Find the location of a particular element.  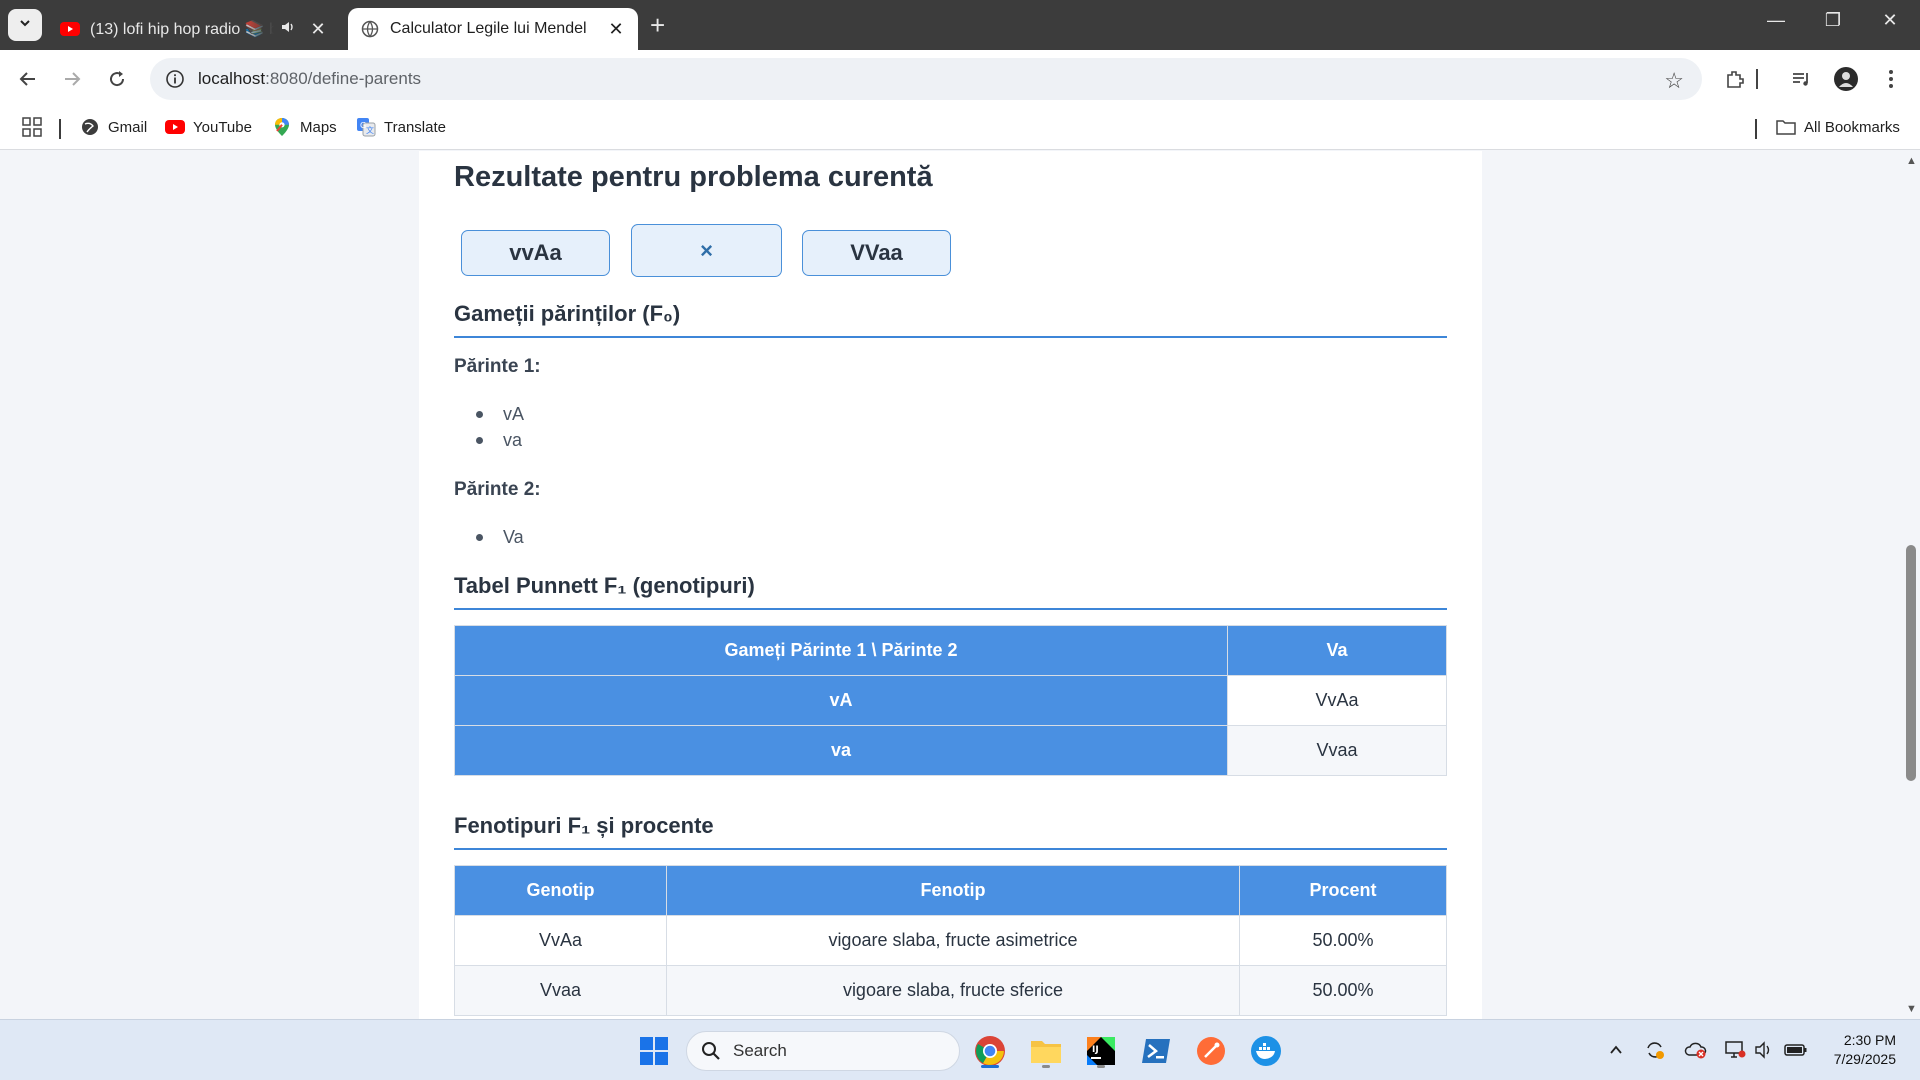

table-header-row: Genotip Fenotip Procent is located at coordinates (950, 890).